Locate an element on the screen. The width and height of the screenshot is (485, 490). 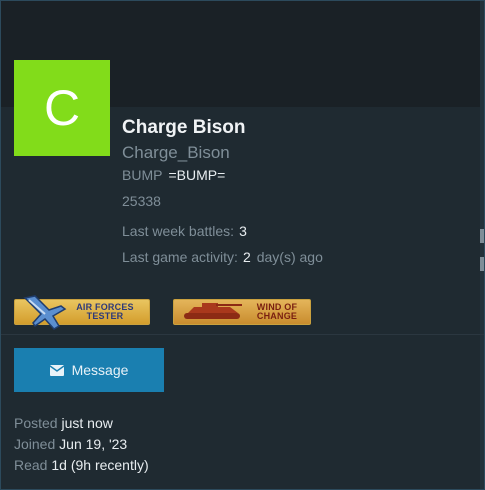
stat-label: Last game activity: is located at coordinates (180, 257).